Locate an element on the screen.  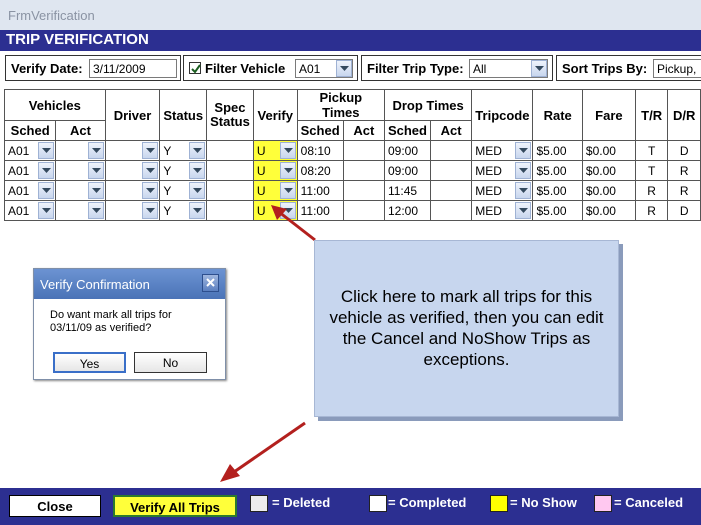
verify-date-value: 3/11/2009 is located at coordinates (119, 69).